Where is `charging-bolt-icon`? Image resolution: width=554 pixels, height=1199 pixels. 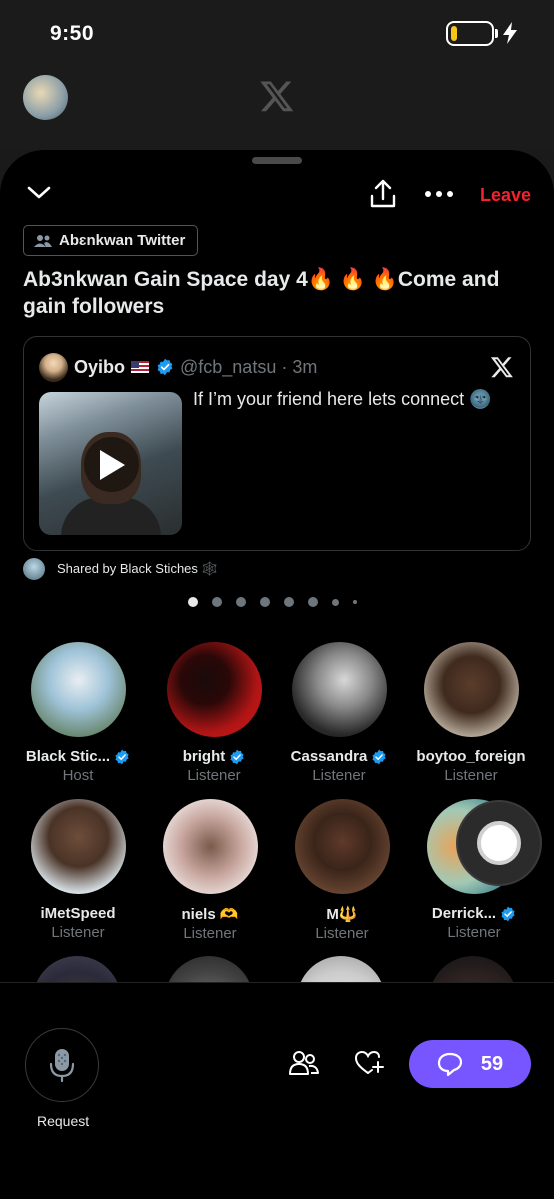 charging-bolt-icon is located at coordinates (510, 33).